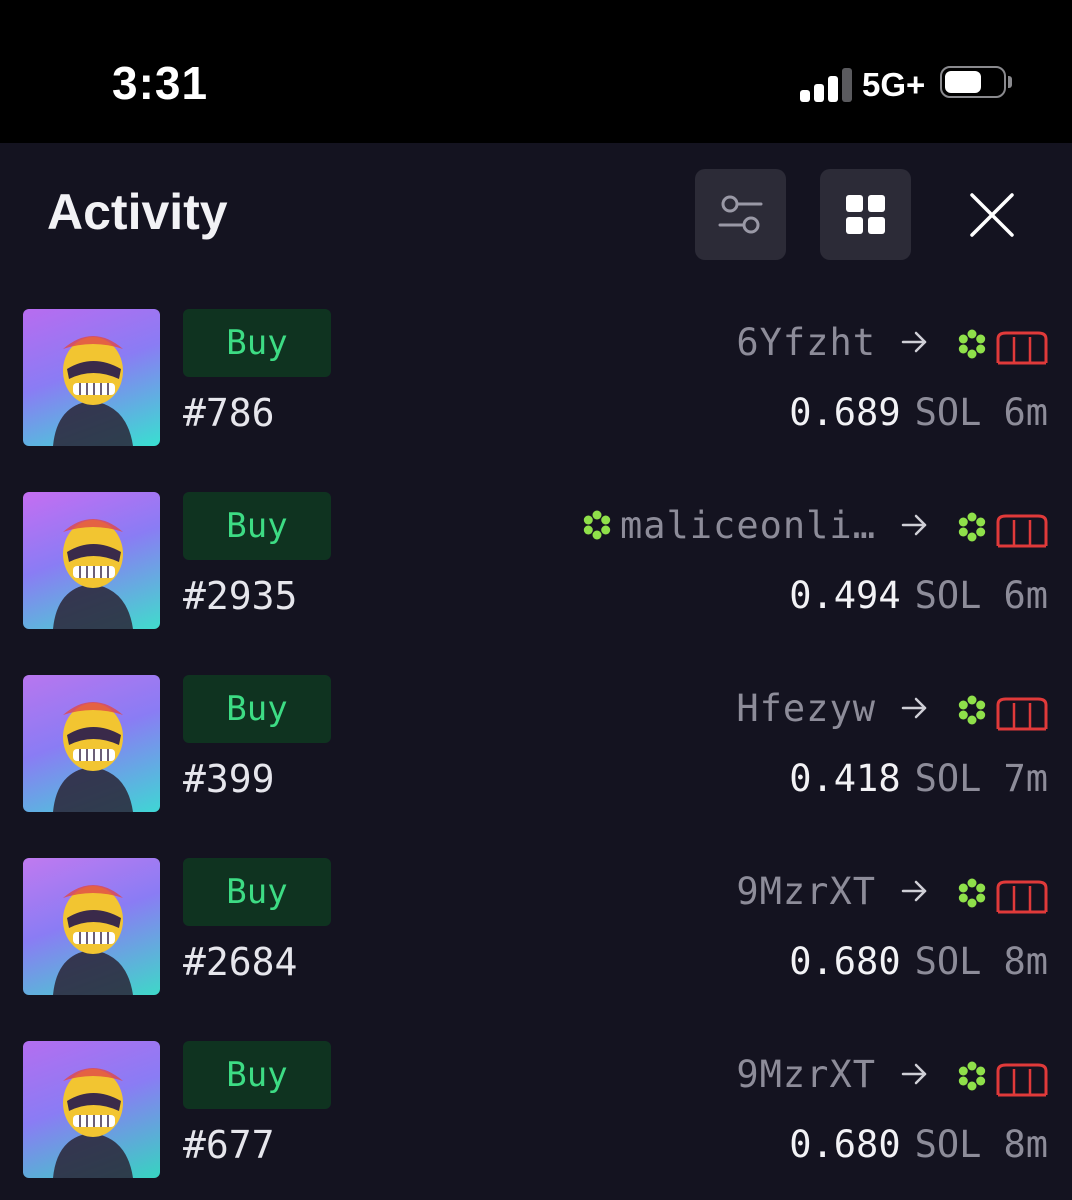 The width and height of the screenshot is (1072, 1200). What do you see at coordinates (976, 84) in the screenshot?
I see `battery-icon` at bounding box center [976, 84].